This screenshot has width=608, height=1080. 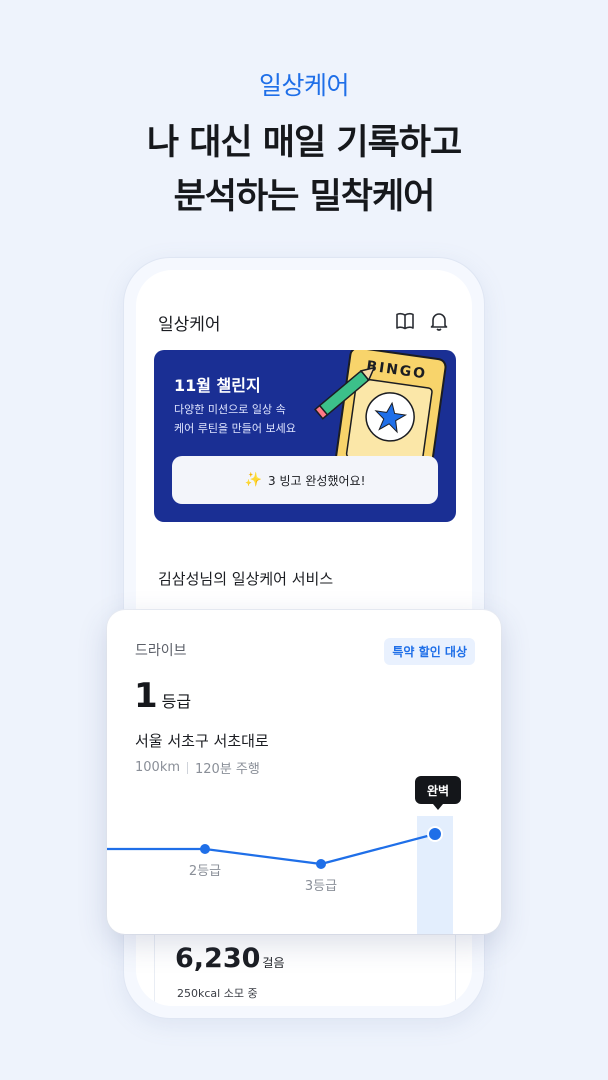 I want to click on hero-headline-line-2: 분석하는 밀착케어, so click(x=304, y=197).